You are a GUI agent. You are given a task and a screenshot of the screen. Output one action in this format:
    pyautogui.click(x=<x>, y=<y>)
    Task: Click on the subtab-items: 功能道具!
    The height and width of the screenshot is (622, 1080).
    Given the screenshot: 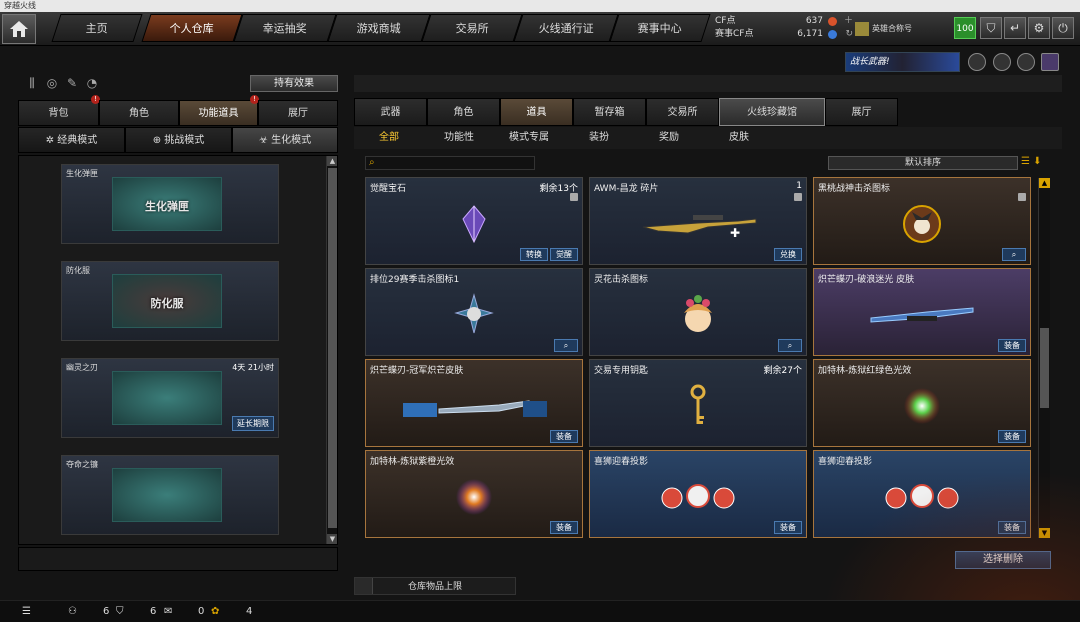 What is the action you would take?
    pyautogui.click(x=219, y=110)
    